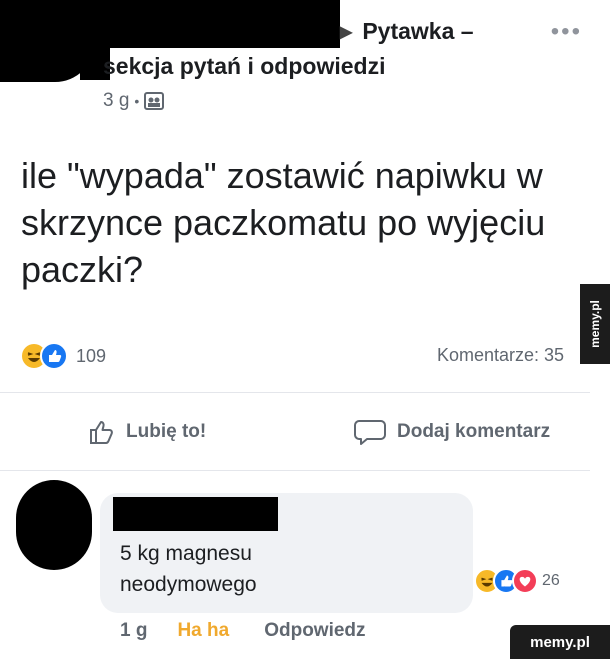 The width and height of the screenshot is (610, 659). Describe the element at coordinates (166, 431) in the screenshot. I see `like-button-label: Lubię to!` at that location.